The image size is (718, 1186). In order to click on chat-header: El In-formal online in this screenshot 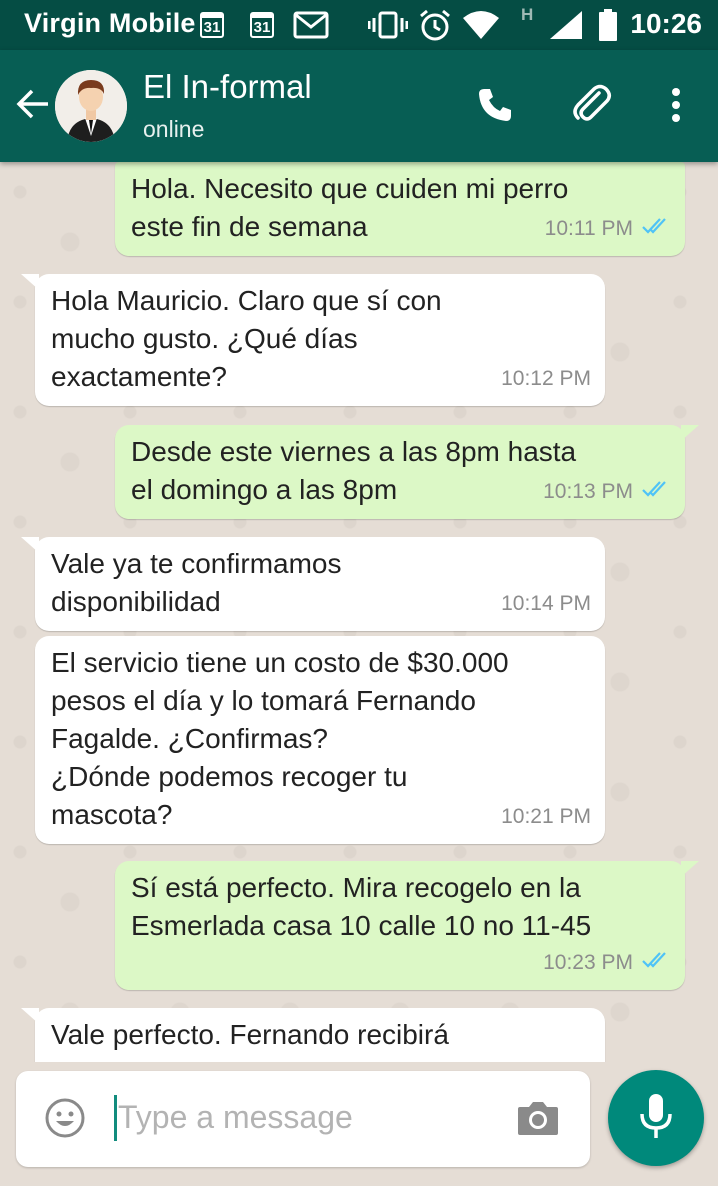, I will do `click(359, 106)`.